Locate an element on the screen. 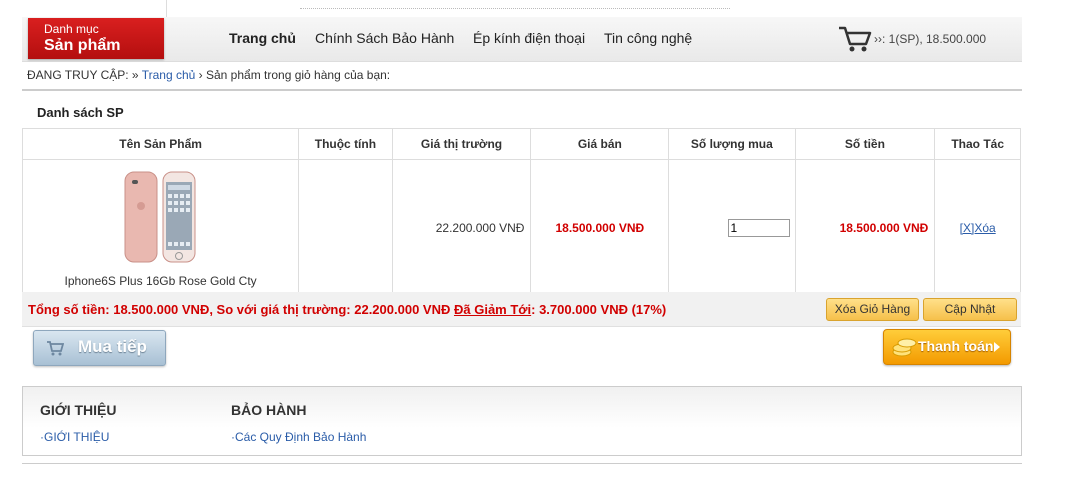 This screenshot has width=1083, height=479. col-amount: Số tiền is located at coordinates (865, 144).